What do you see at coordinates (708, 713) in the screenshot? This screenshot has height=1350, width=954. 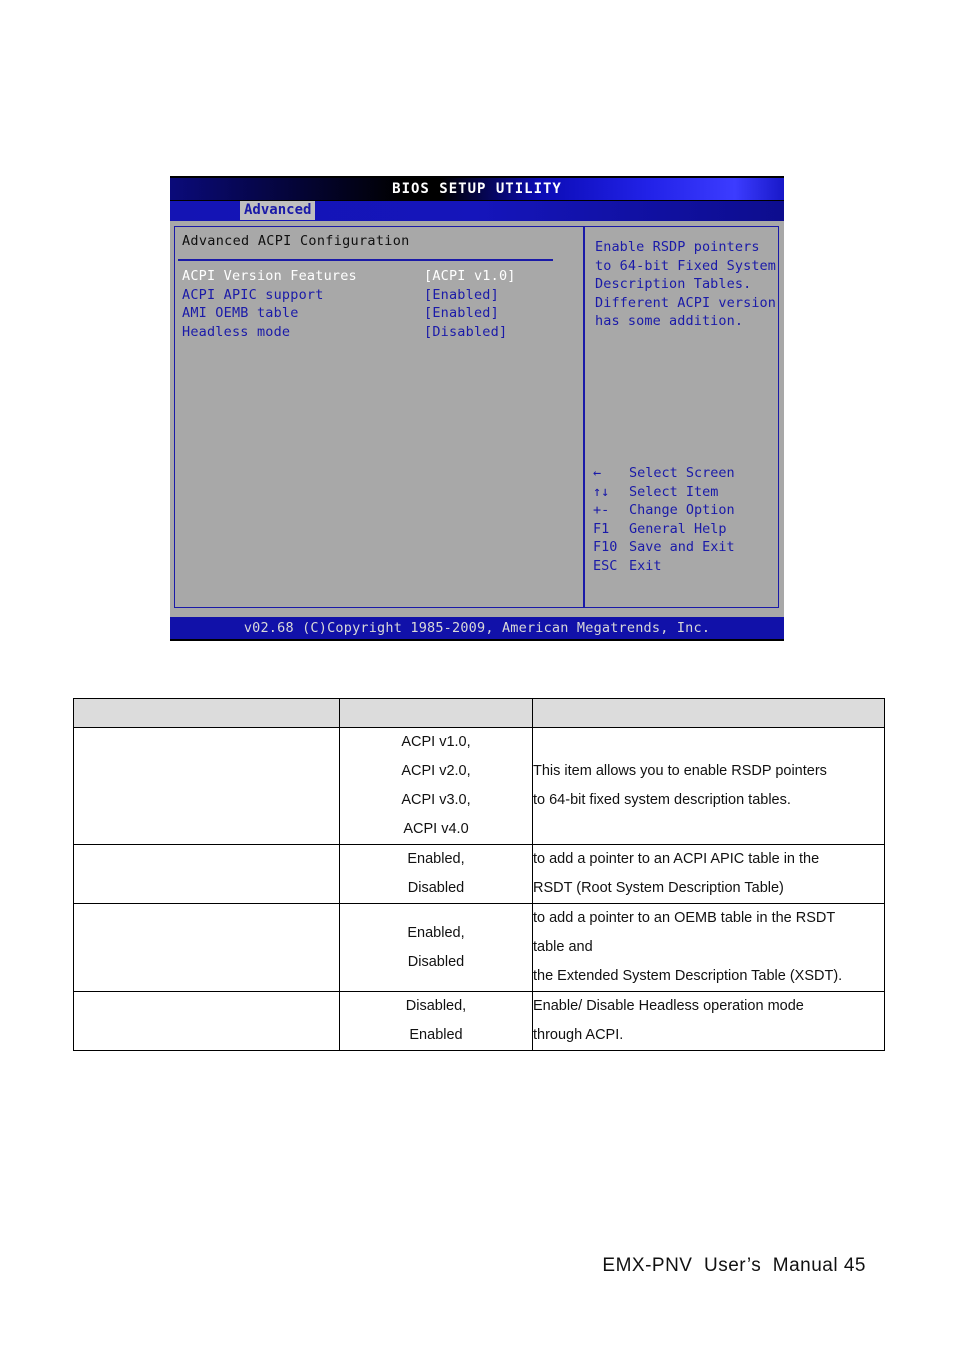 I see `table-header-description` at bounding box center [708, 713].